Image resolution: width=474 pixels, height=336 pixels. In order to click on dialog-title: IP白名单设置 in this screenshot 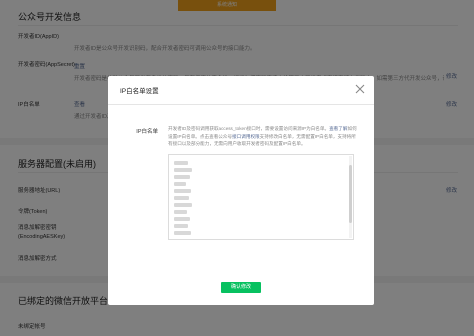, I will do `click(139, 91)`.